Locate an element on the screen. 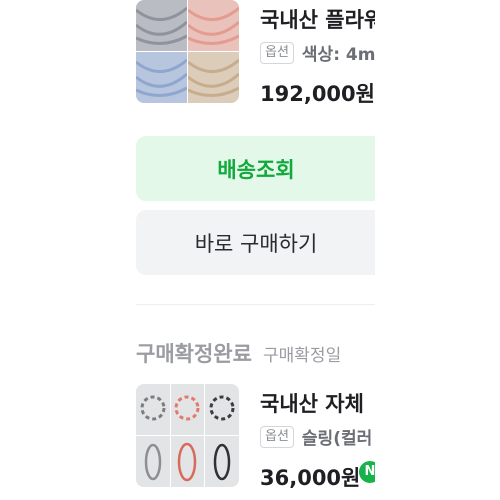 The height and width of the screenshot is (500, 500). section-divider is located at coordinates (255, 304).